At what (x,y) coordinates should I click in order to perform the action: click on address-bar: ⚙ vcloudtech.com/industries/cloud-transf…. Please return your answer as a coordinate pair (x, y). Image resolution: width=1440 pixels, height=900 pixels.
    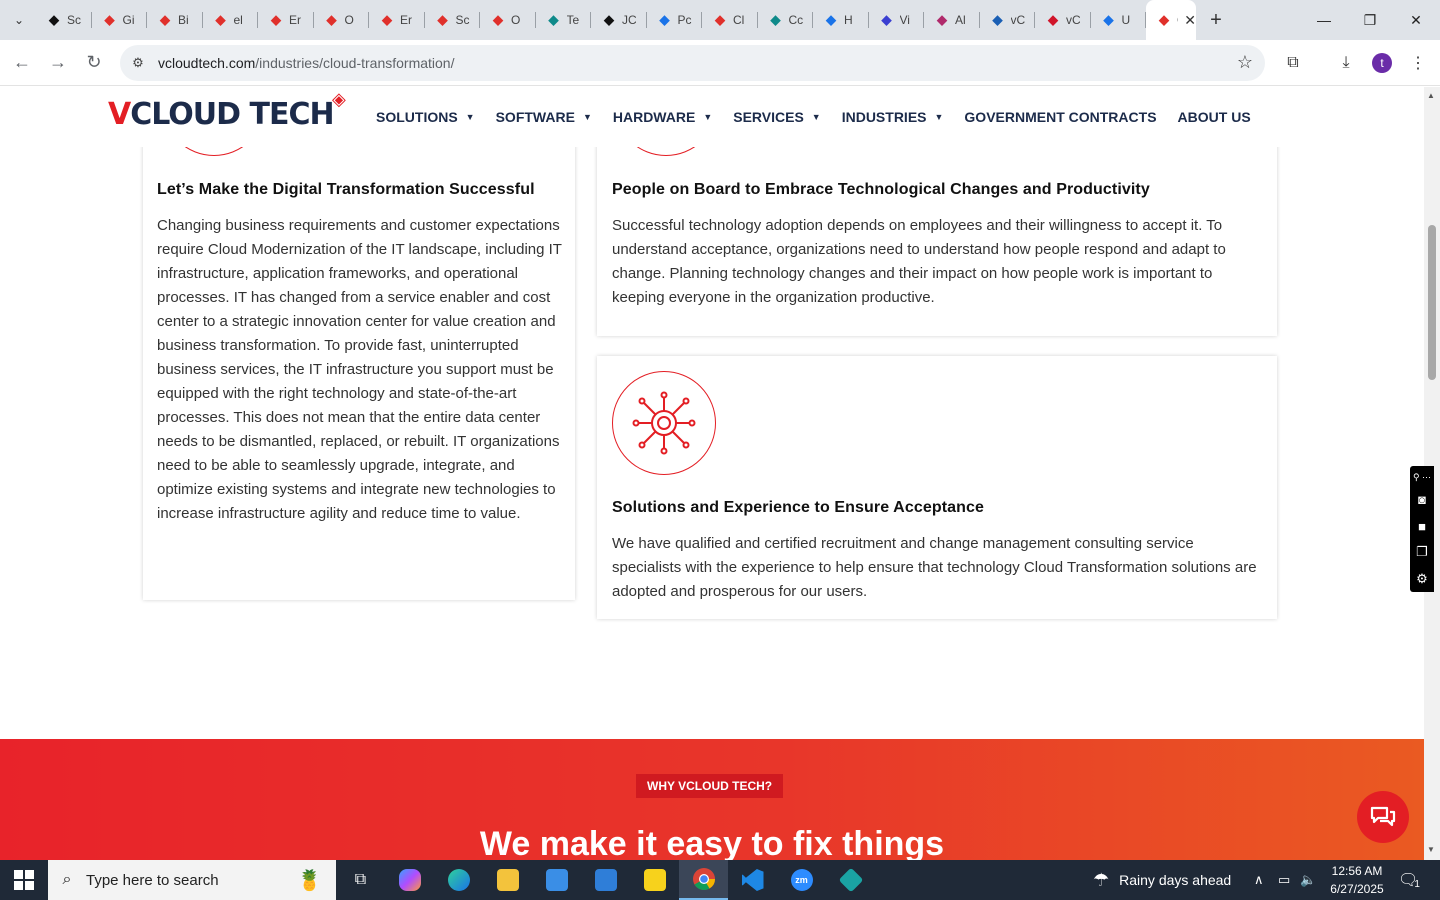
    Looking at the image, I should click on (692, 63).